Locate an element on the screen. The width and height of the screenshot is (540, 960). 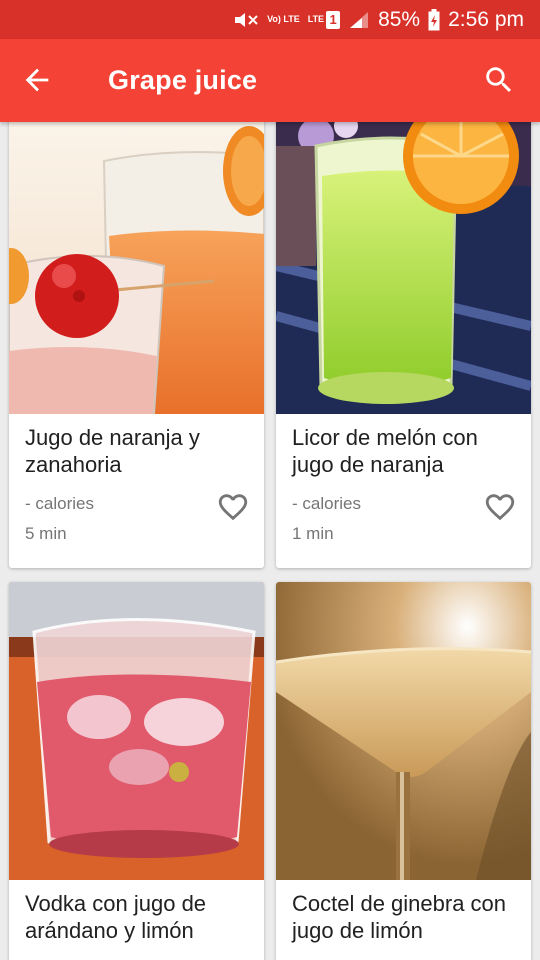
back-button is located at coordinates (37, 80).